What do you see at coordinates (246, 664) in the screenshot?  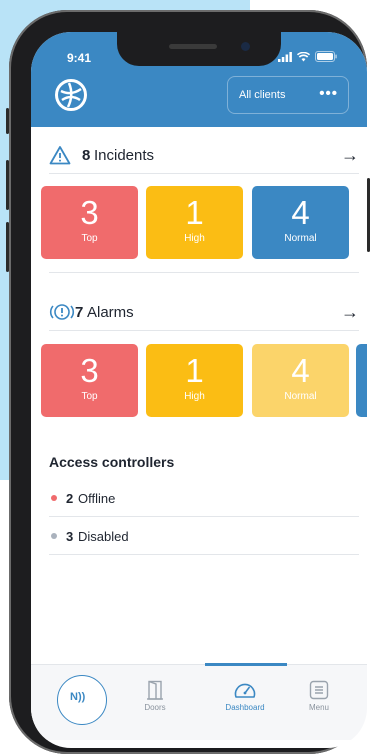 I see `active-tab-indicator` at bounding box center [246, 664].